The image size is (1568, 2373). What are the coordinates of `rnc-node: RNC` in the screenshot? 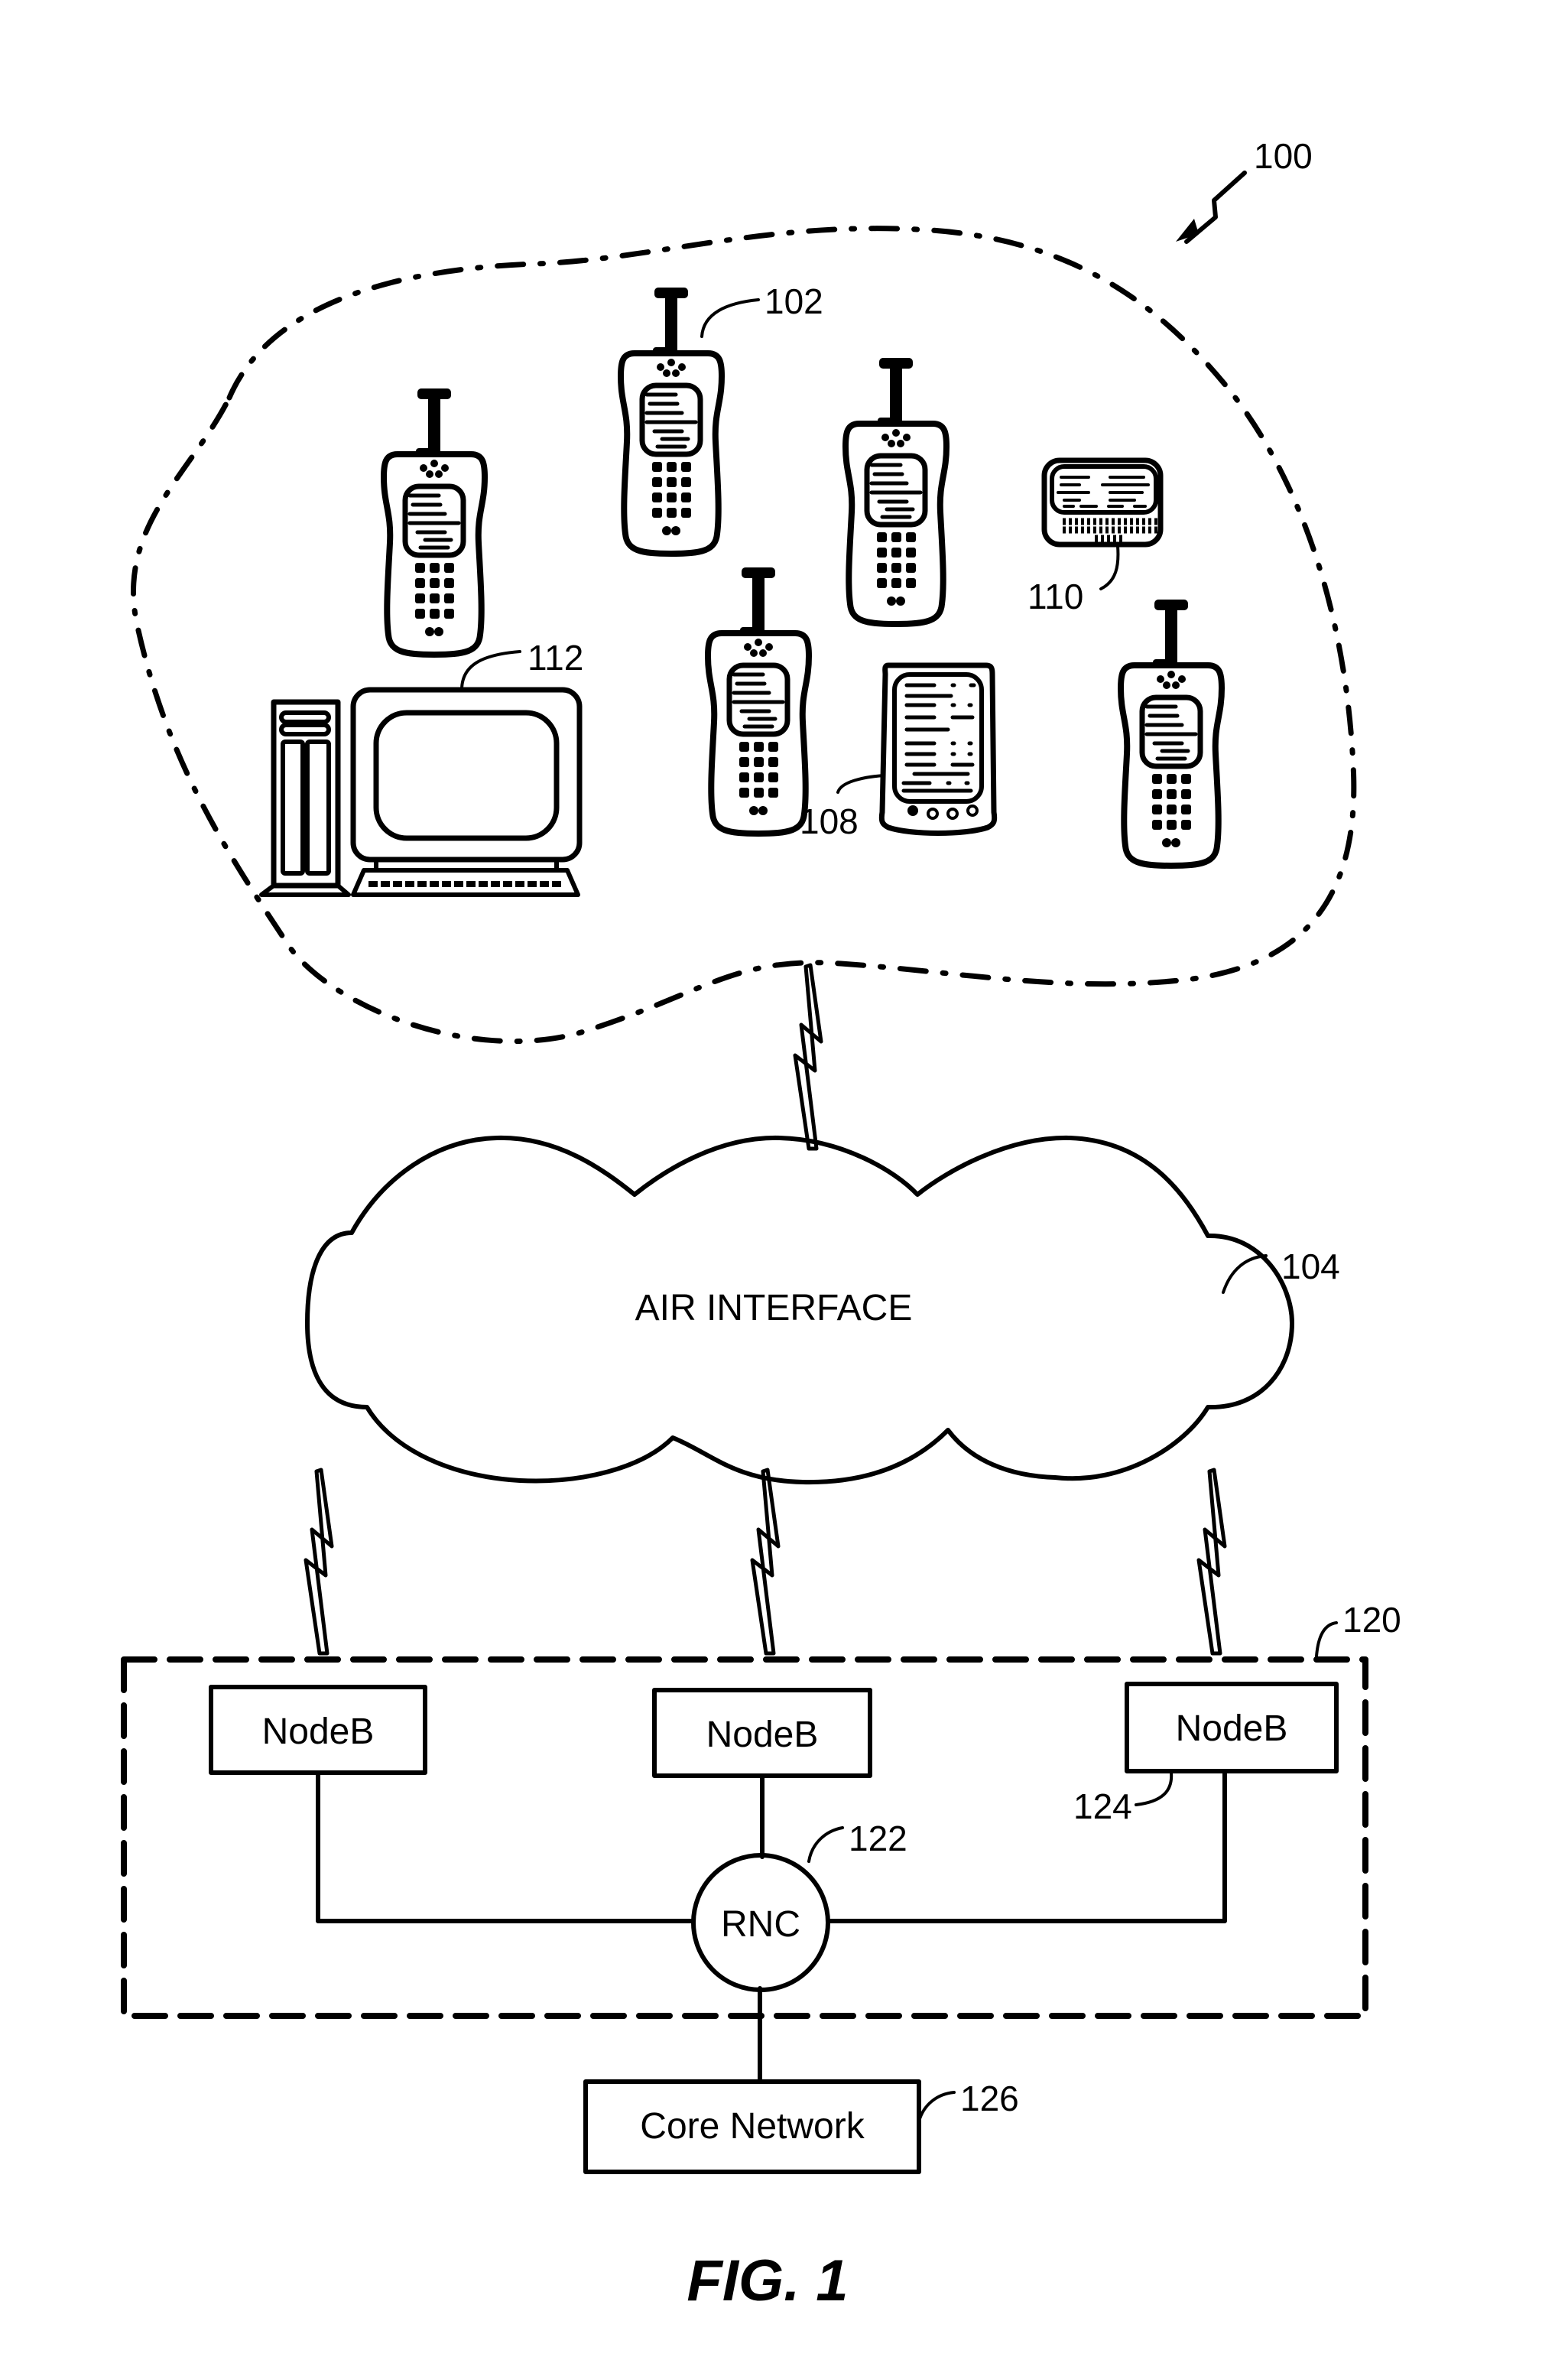 It's located at (760, 1922).